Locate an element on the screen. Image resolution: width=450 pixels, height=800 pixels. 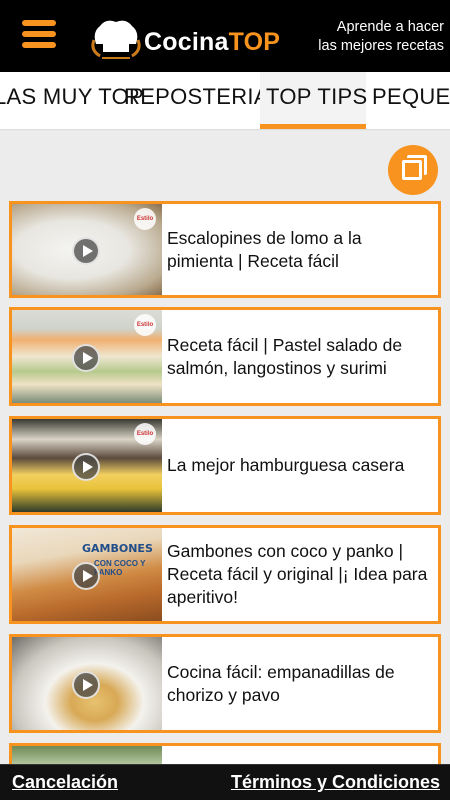
video-thumbnail: GAMBONES CON COCO Y PANKO is located at coordinates (87, 574).